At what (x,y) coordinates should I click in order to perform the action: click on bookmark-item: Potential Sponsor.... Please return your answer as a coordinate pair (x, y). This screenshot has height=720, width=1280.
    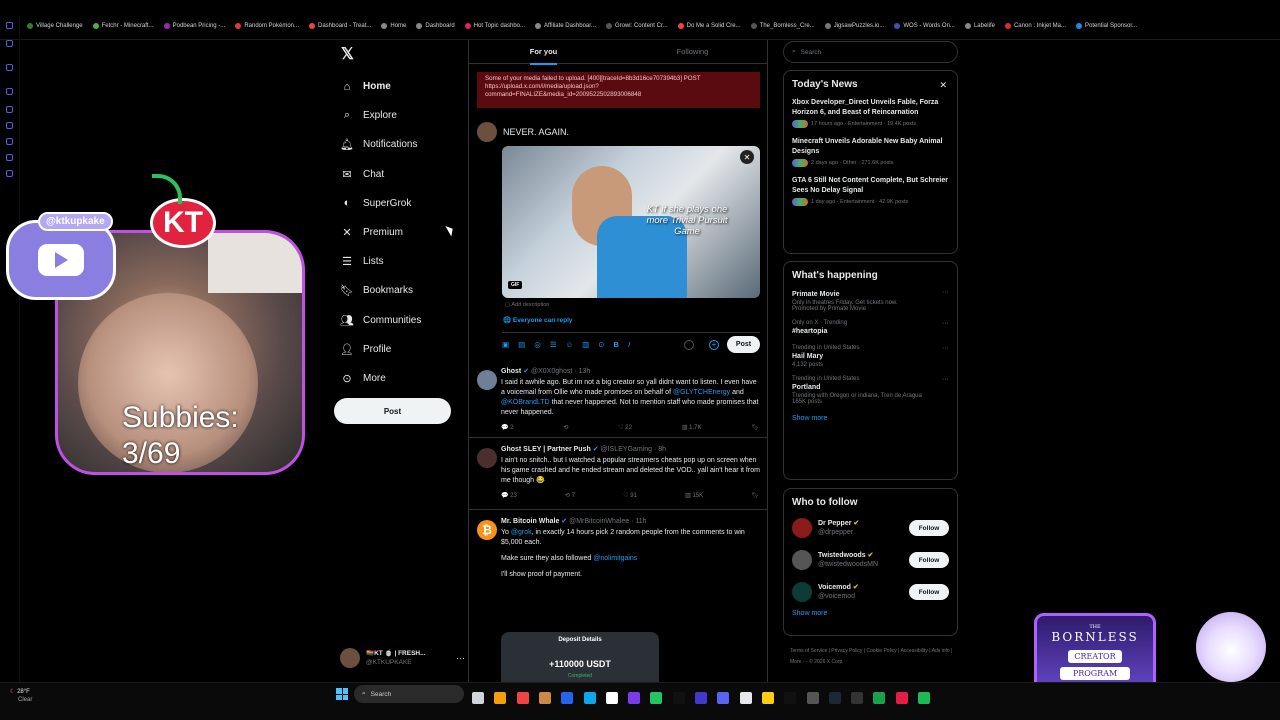
    Looking at the image, I should click on (1106, 26).